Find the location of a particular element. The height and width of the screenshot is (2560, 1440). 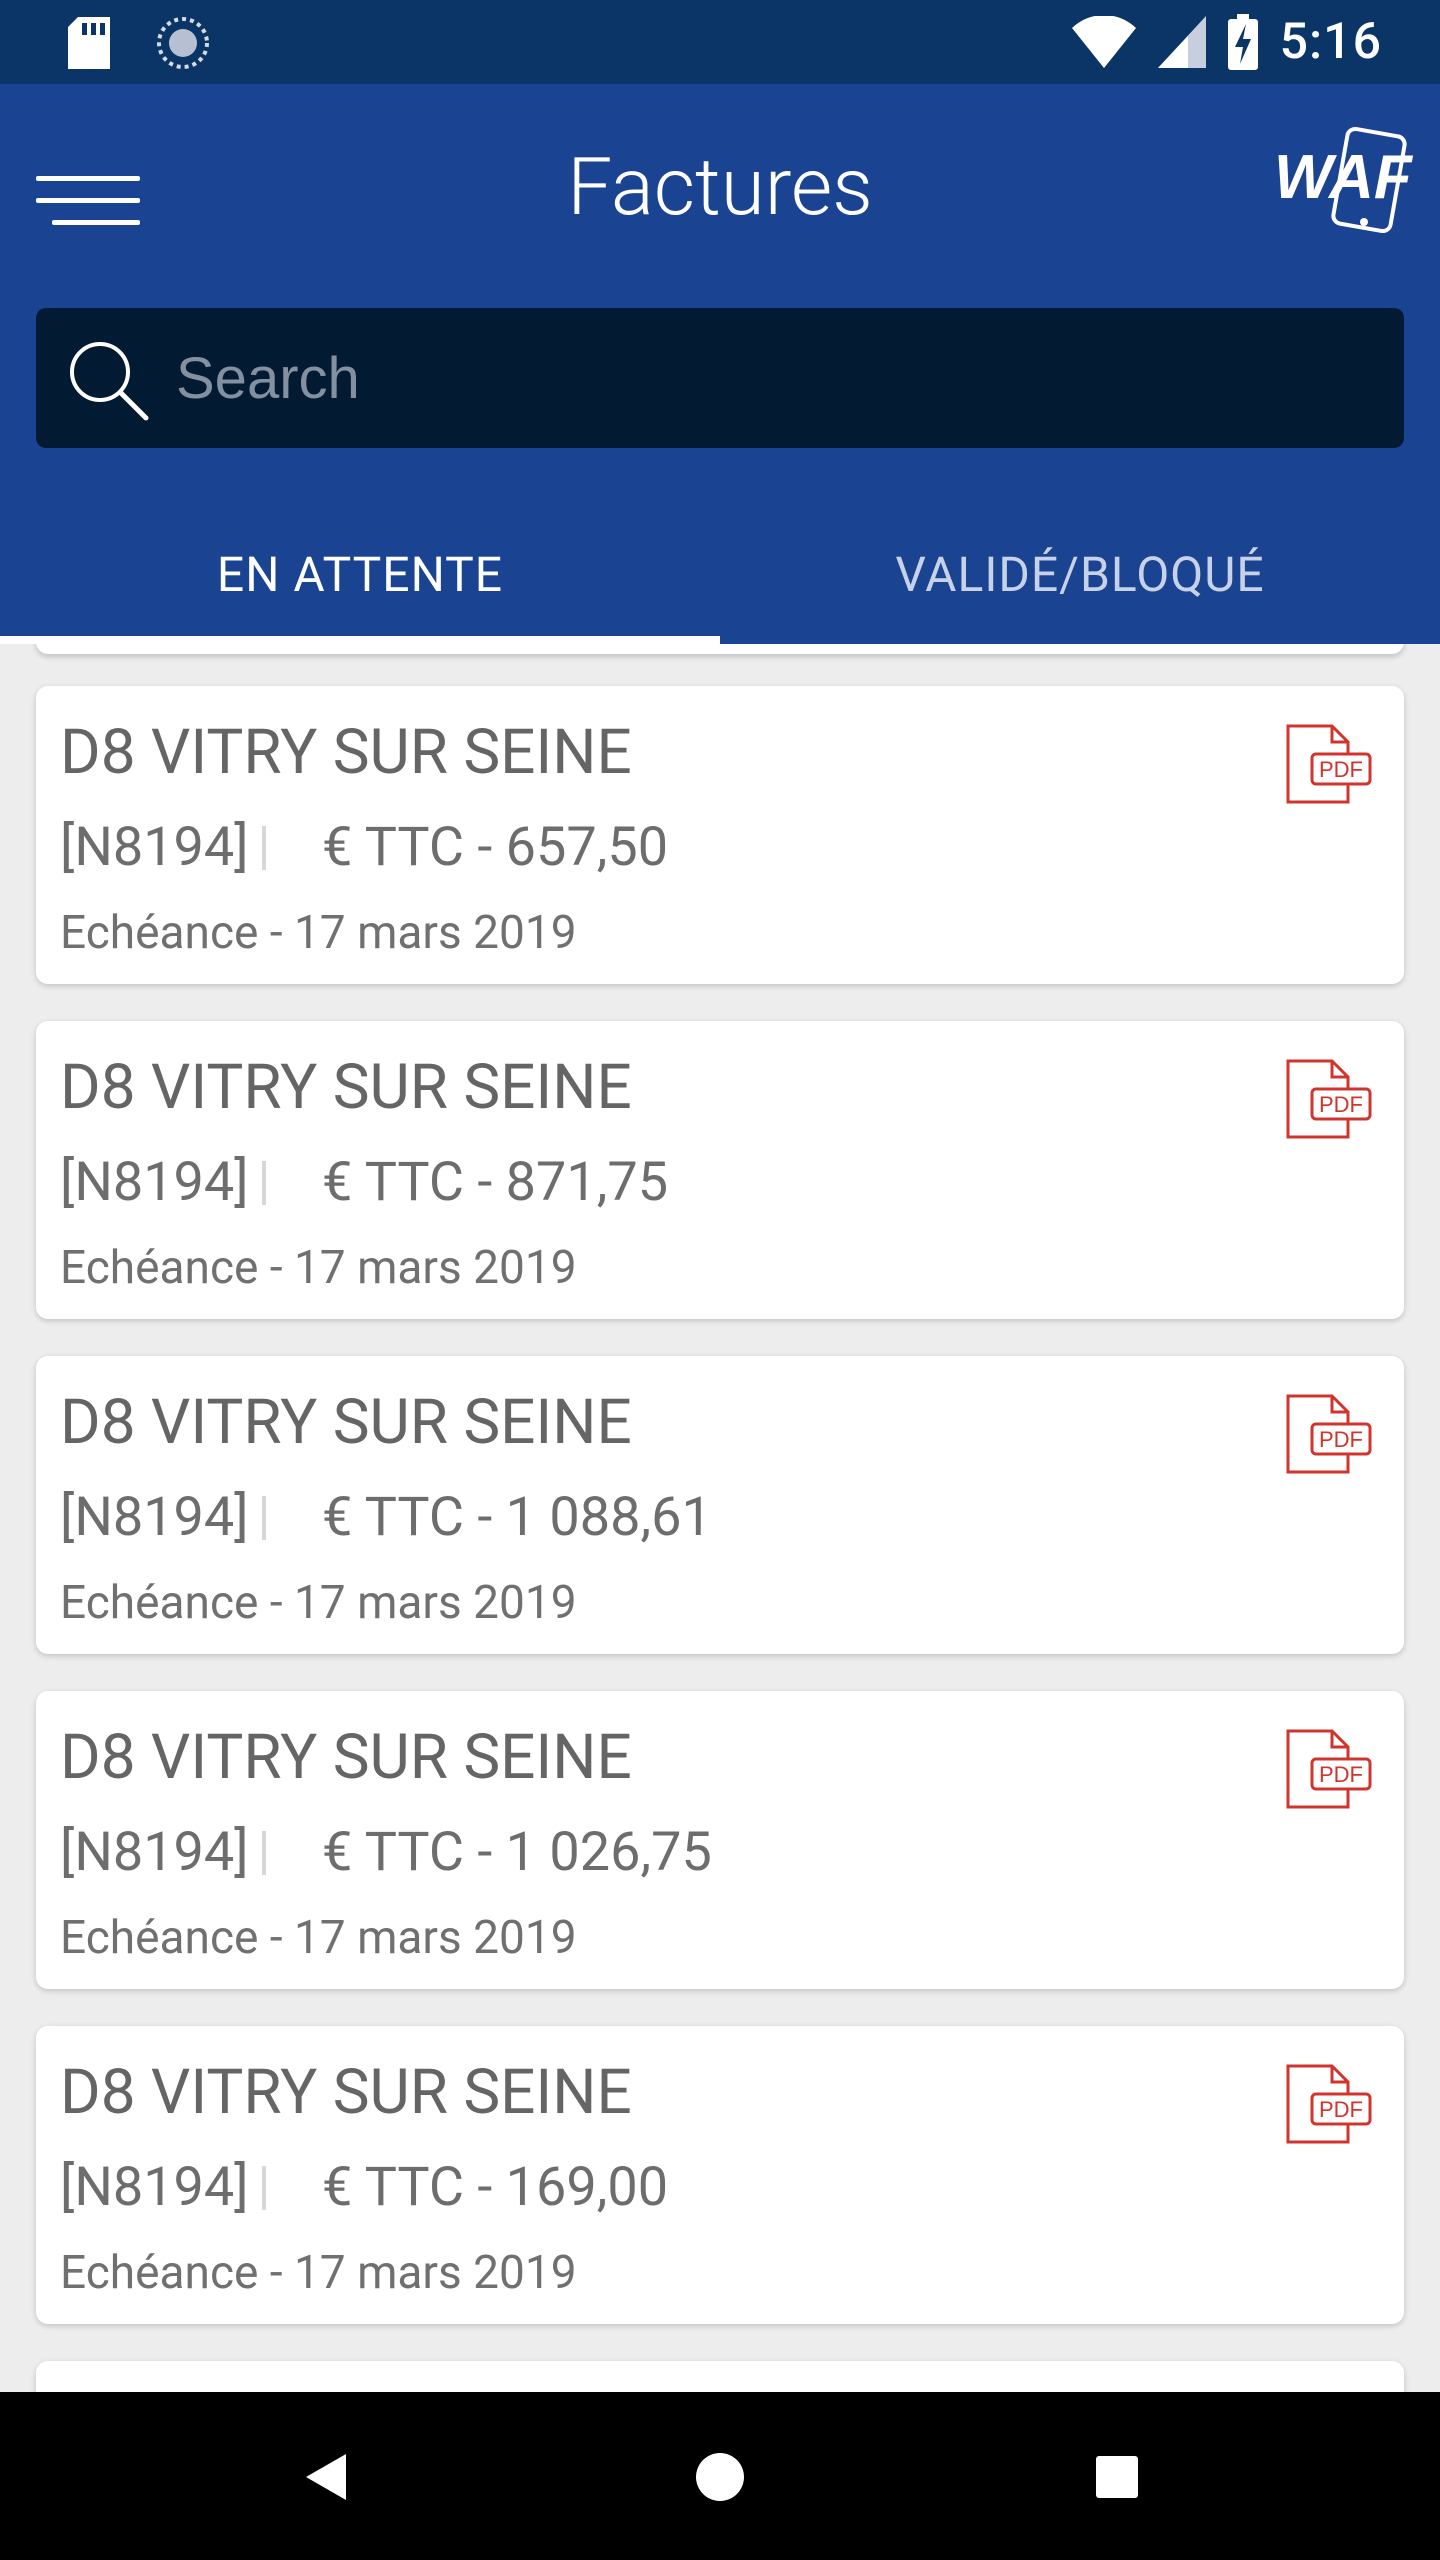

page-title: Factures is located at coordinates (720, 187).